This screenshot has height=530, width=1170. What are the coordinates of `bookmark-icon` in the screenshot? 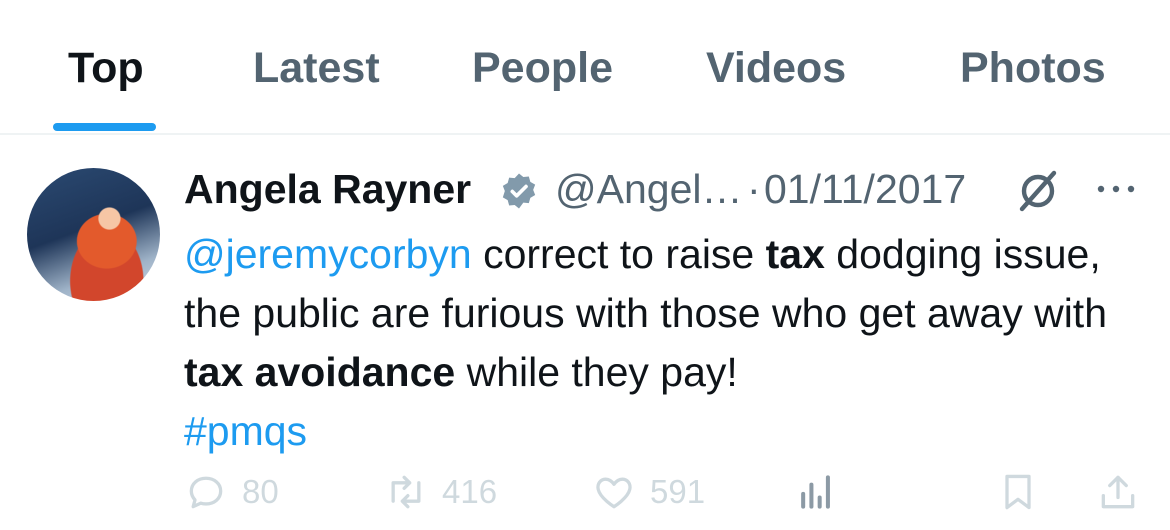 It's located at (1018, 492).